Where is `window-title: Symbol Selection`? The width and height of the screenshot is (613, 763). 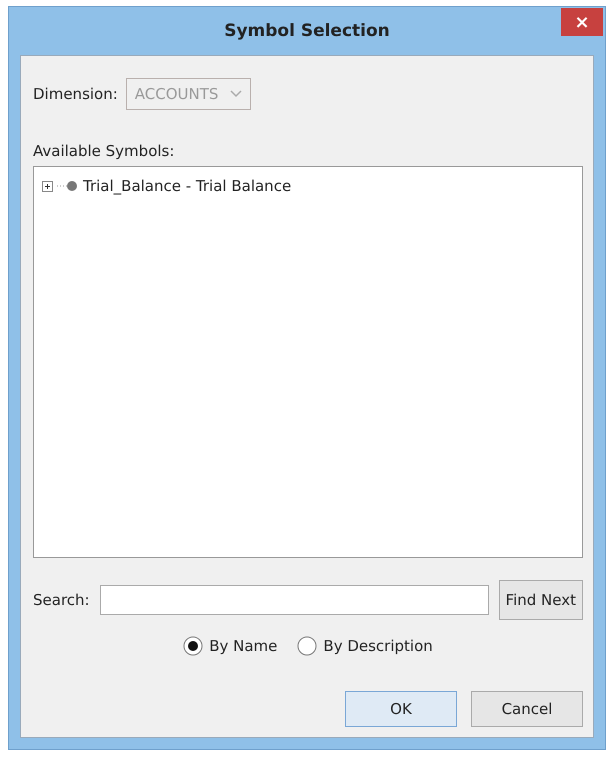
window-title: Symbol Selection is located at coordinates (307, 31).